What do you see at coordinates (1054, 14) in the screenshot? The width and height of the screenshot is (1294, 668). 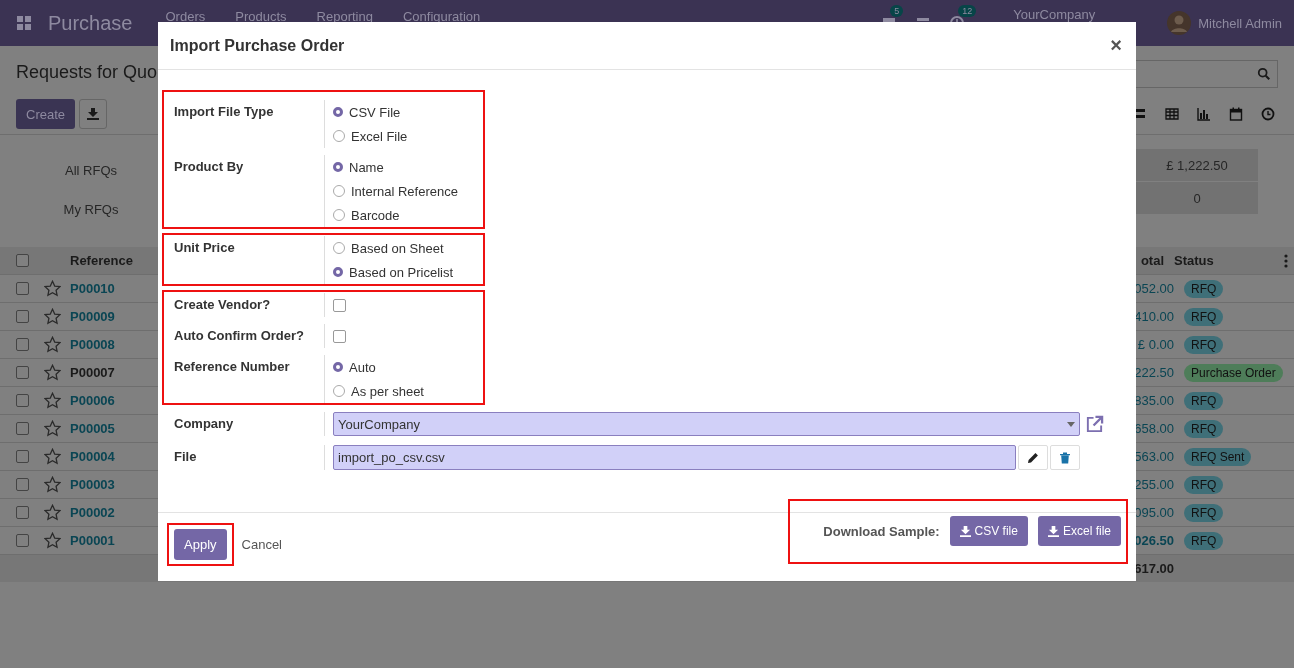 I see `company-switcher: YourCompany` at bounding box center [1054, 14].